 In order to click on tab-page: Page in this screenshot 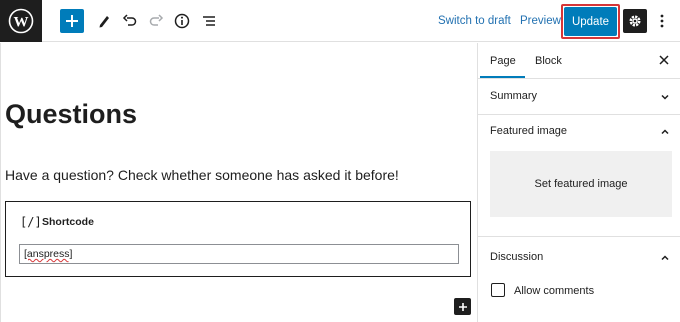, I will do `click(503, 61)`.